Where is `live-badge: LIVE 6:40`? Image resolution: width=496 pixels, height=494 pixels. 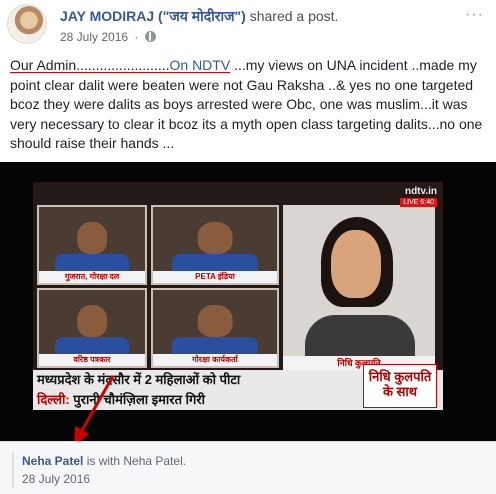
live-badge: LIVE 6:40 is located at coordinates (418, 202).